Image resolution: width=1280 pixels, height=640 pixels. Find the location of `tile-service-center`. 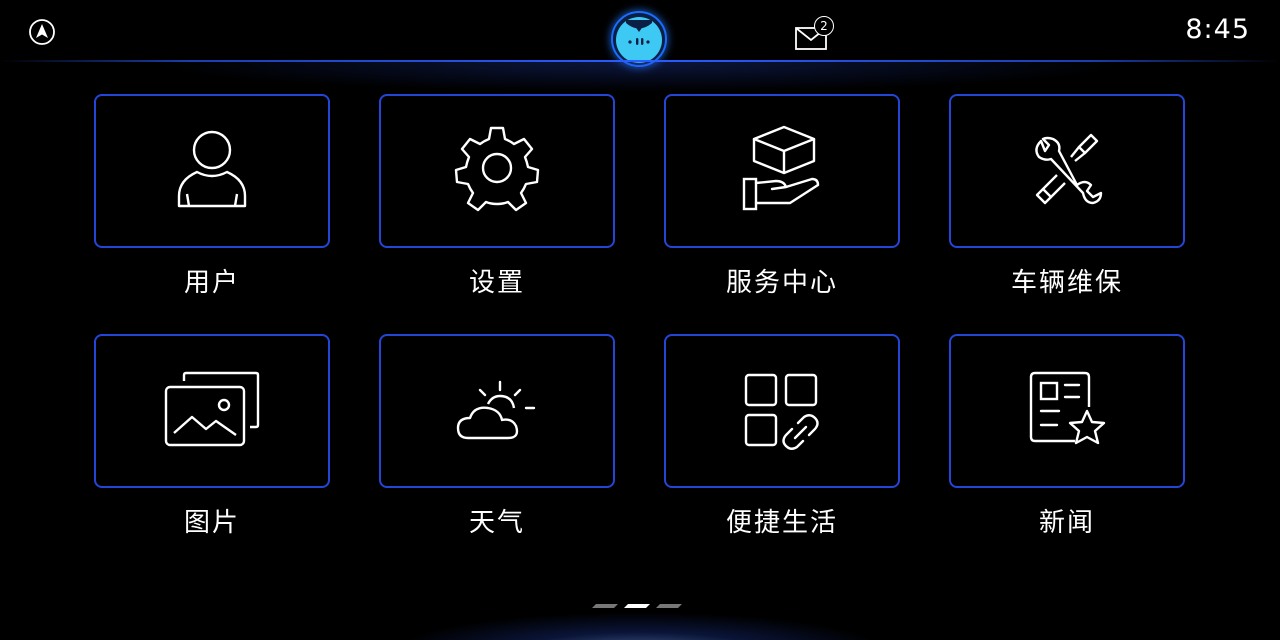

tile-service-center is located at coordinates (782, 171).